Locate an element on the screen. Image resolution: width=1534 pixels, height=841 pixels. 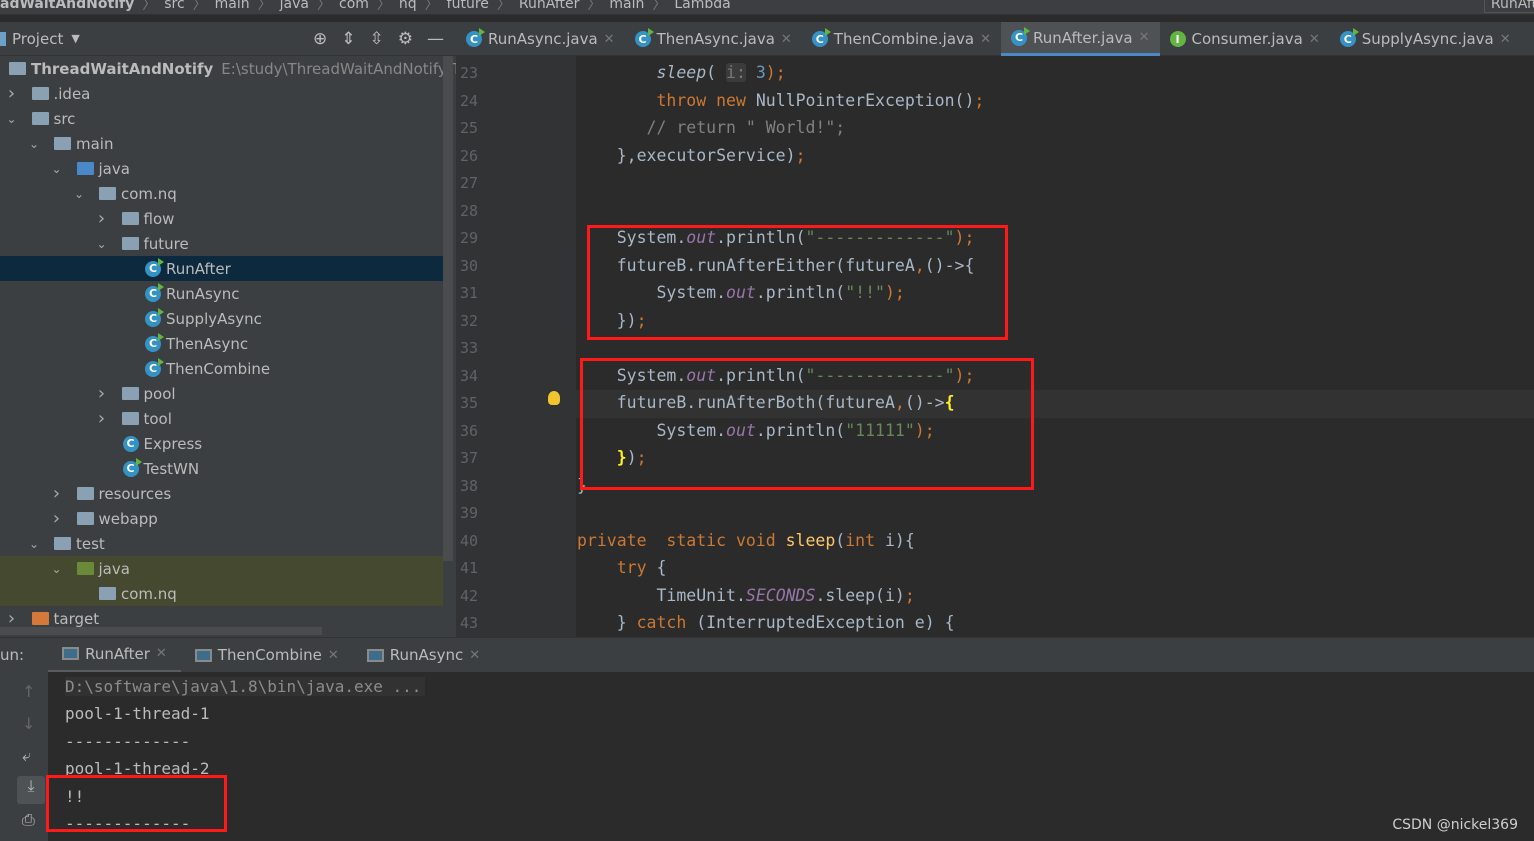
class-icon: C is located at coordinates (154, 367).